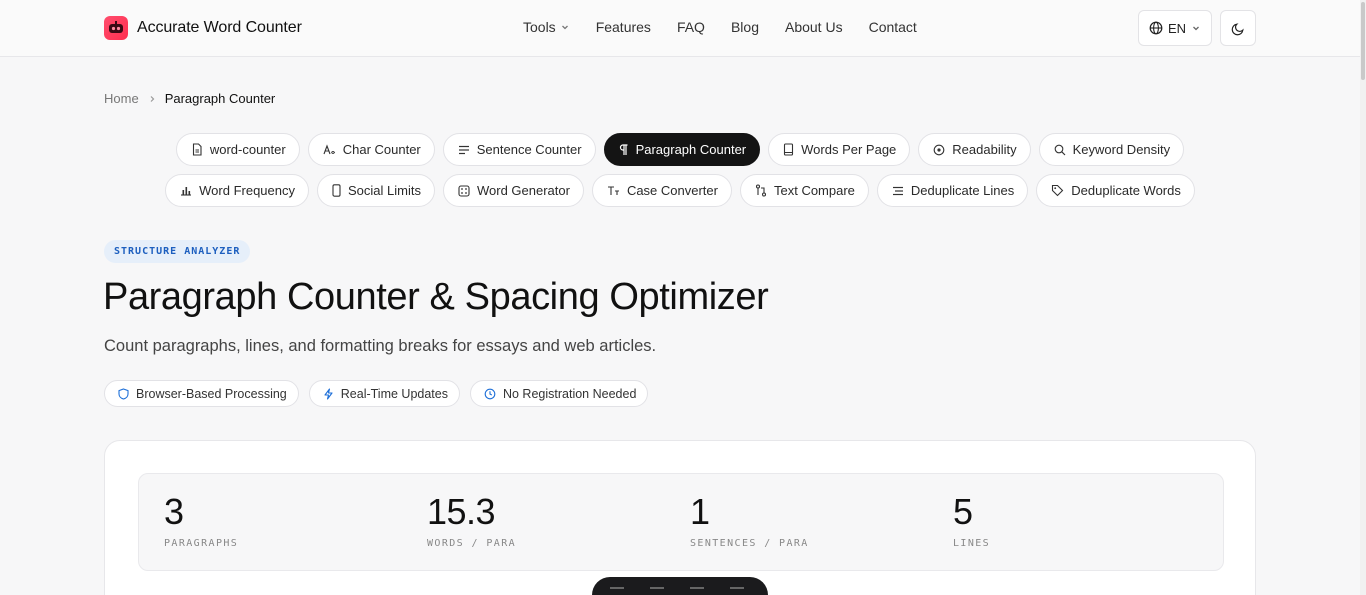 This screenshot has height=595, width=1366. I want to click on tool-words-per-page: Words Per Page, so click(839, 149).